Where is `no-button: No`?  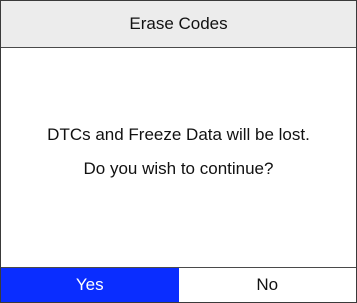 no-button: No is located at coordinates (267, 285).